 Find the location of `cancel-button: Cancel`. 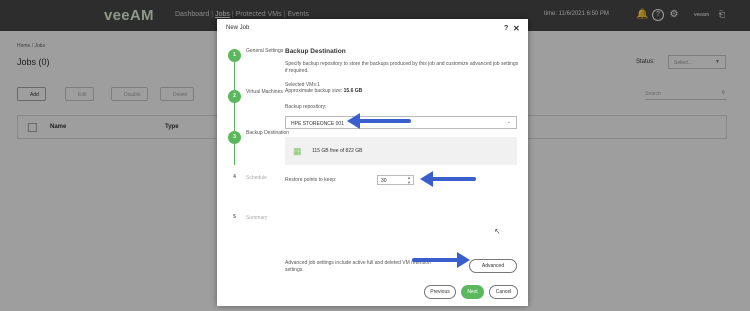

cancel-button: Cancel is located at coordinates (503, 292).